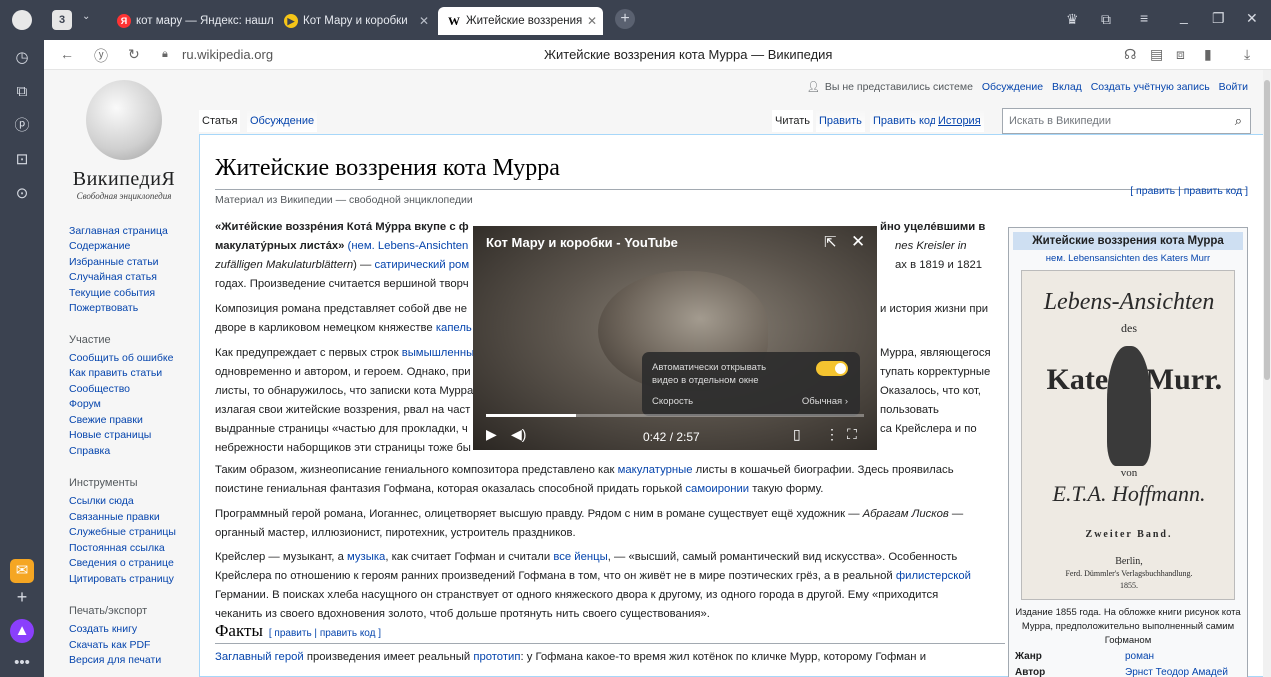 This screenshot has height=677, width=1271. What do you see at coordinates (491, 434) in the screenshot?
I see `play-icon: ▶` at bounding box center [491, 434].